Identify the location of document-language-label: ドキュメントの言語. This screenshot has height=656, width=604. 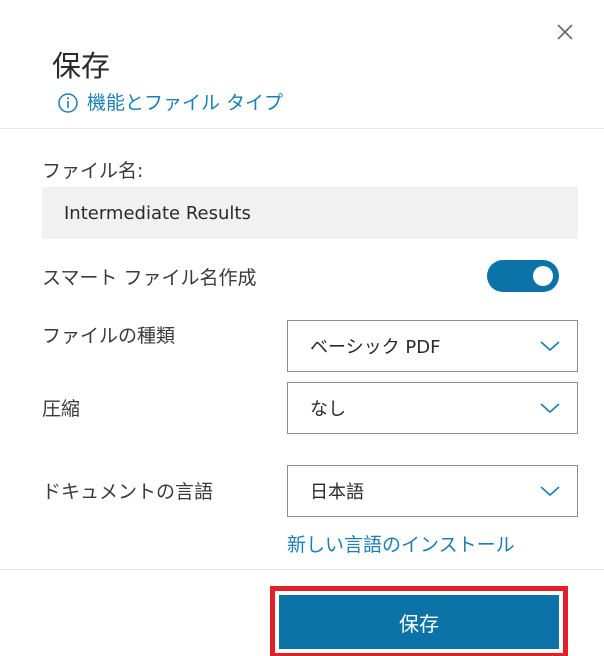
(128, 492).